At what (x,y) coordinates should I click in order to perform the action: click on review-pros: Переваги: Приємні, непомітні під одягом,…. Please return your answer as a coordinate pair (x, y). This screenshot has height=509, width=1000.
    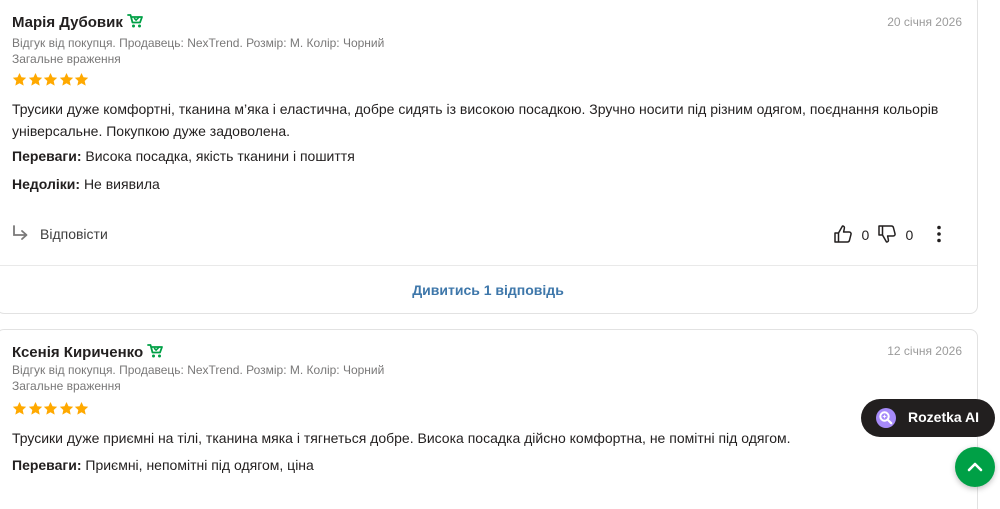
    Looking at the image, I should click on (487, 465).